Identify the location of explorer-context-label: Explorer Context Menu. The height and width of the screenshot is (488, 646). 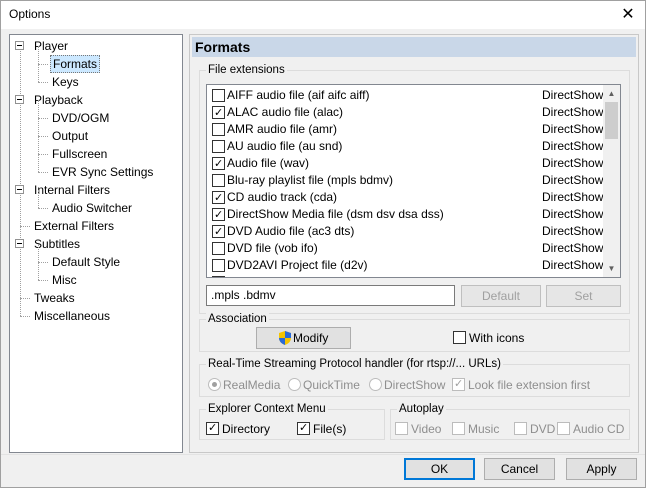
(267, 409).